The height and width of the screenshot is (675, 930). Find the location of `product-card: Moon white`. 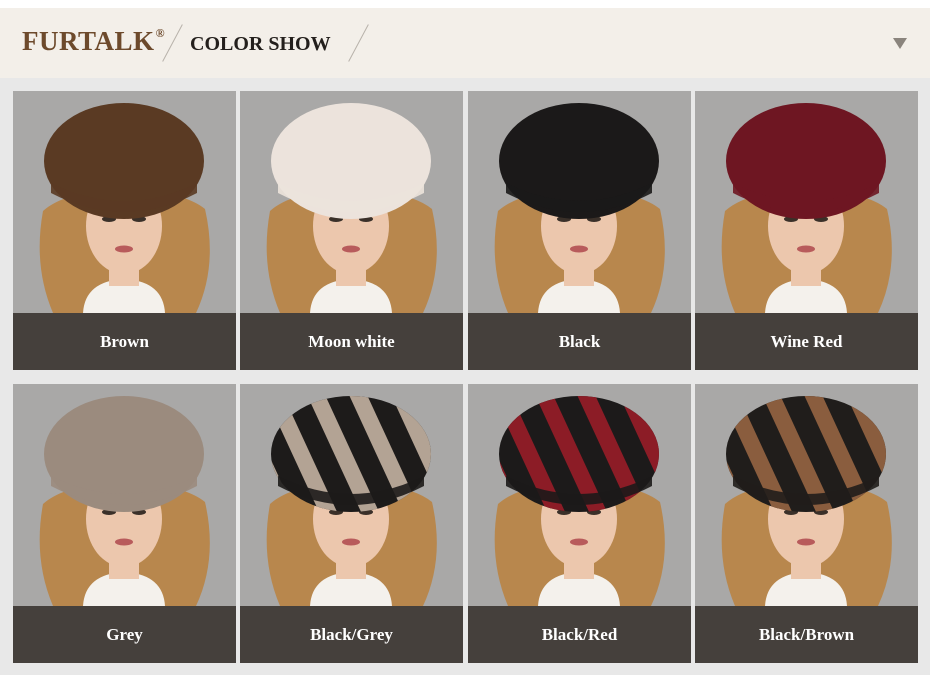

product-card: Moon white is located at coordinates (351, 230).